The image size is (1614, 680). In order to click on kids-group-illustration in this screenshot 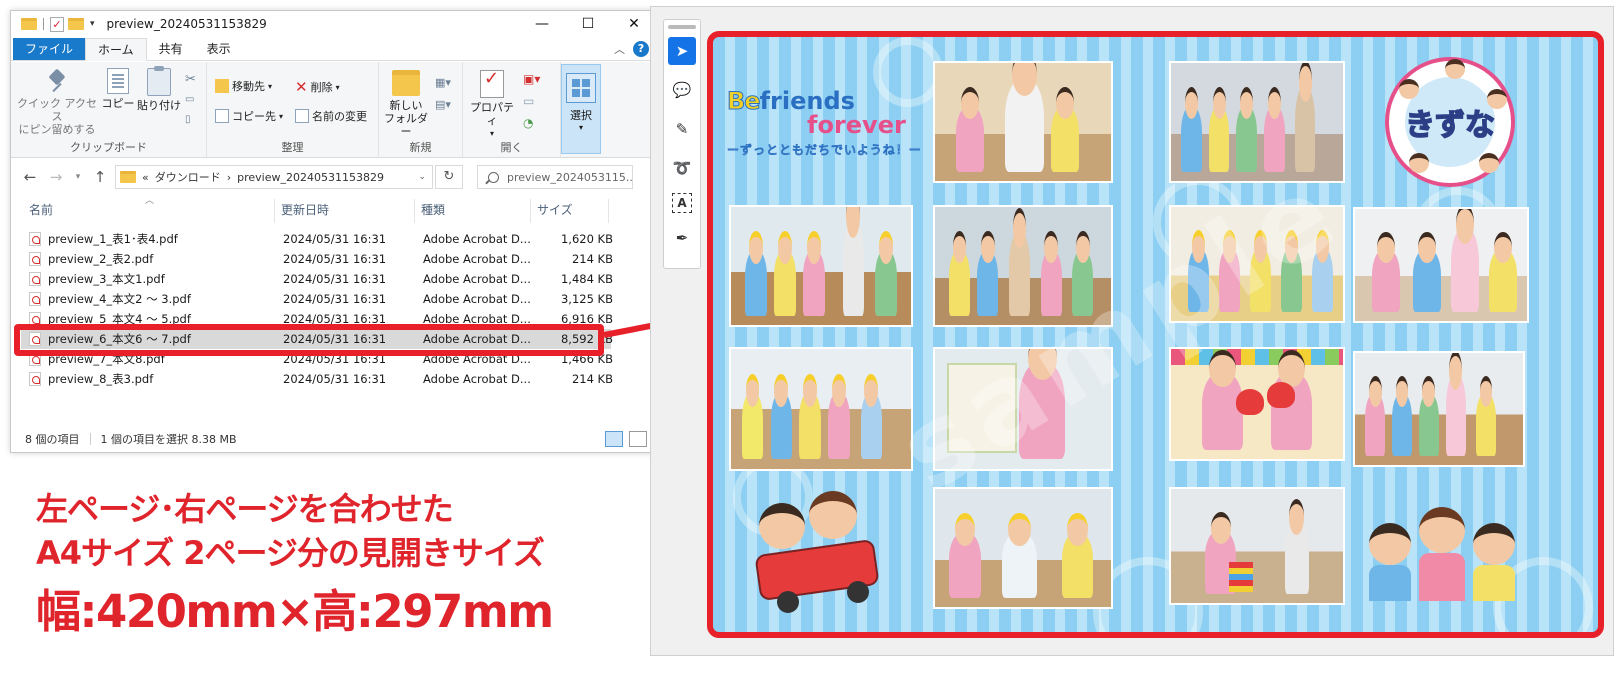, I will do `click(1443, 548)`.